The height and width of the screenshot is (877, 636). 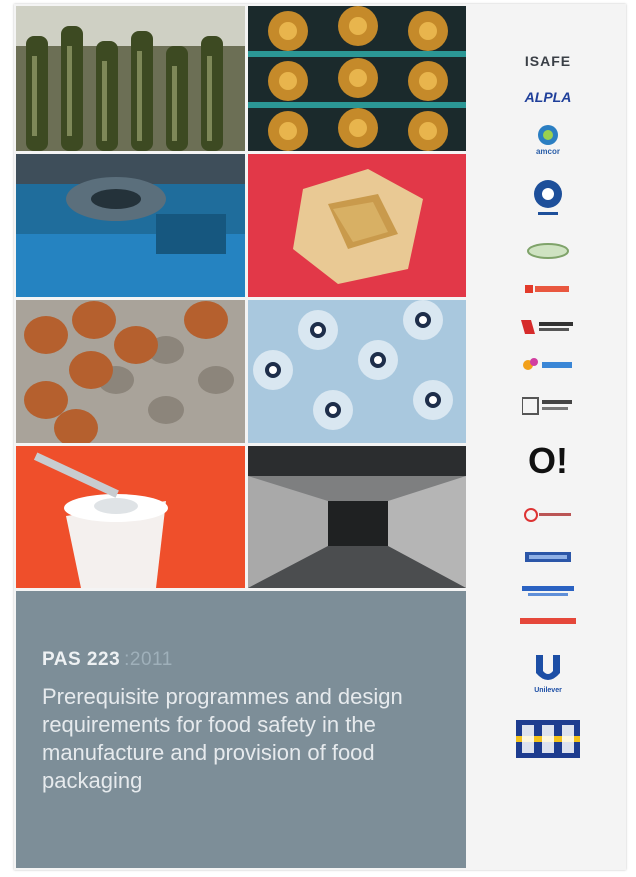 What do you see at coordinates (357, 225) in the screenshot?
I see `cardboard-box-photo-icon` at bounding box center [357, 225].